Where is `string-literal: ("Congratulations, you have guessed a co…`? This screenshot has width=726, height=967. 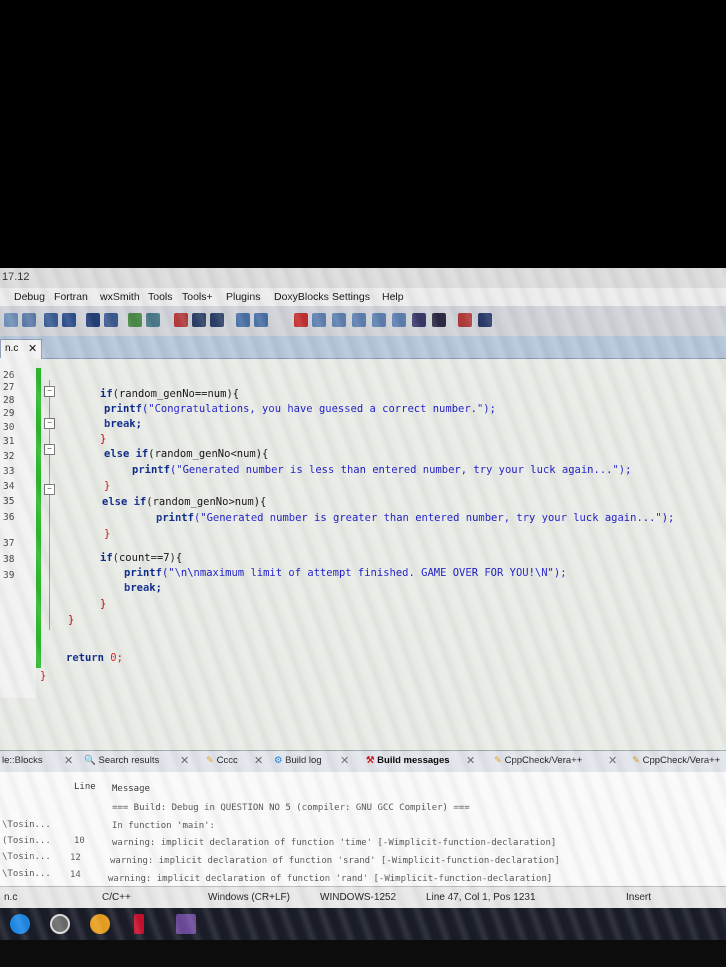
string-literal: ("Congratulations, you have guessed a co… is located at coordinates (318, 409).